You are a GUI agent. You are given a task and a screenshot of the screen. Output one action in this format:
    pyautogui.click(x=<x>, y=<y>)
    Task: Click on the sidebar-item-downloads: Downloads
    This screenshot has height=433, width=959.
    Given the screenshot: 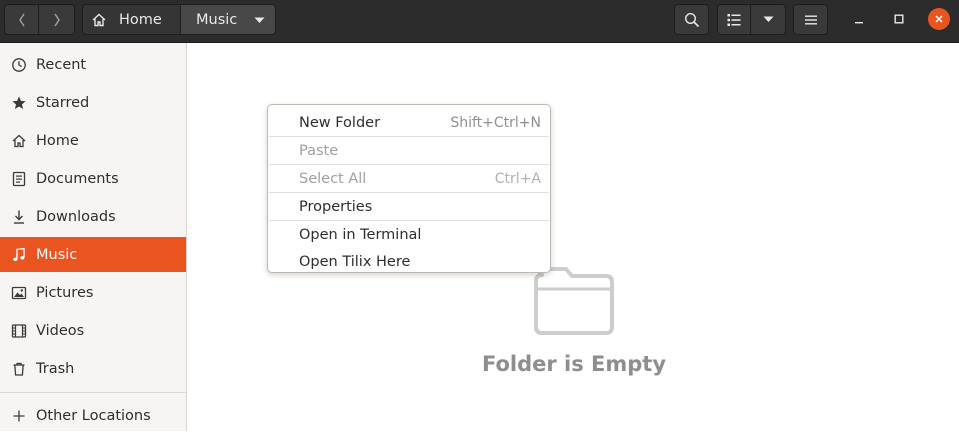 What is the action you would take?
    pyautogui.click(x=93, y=216)
    